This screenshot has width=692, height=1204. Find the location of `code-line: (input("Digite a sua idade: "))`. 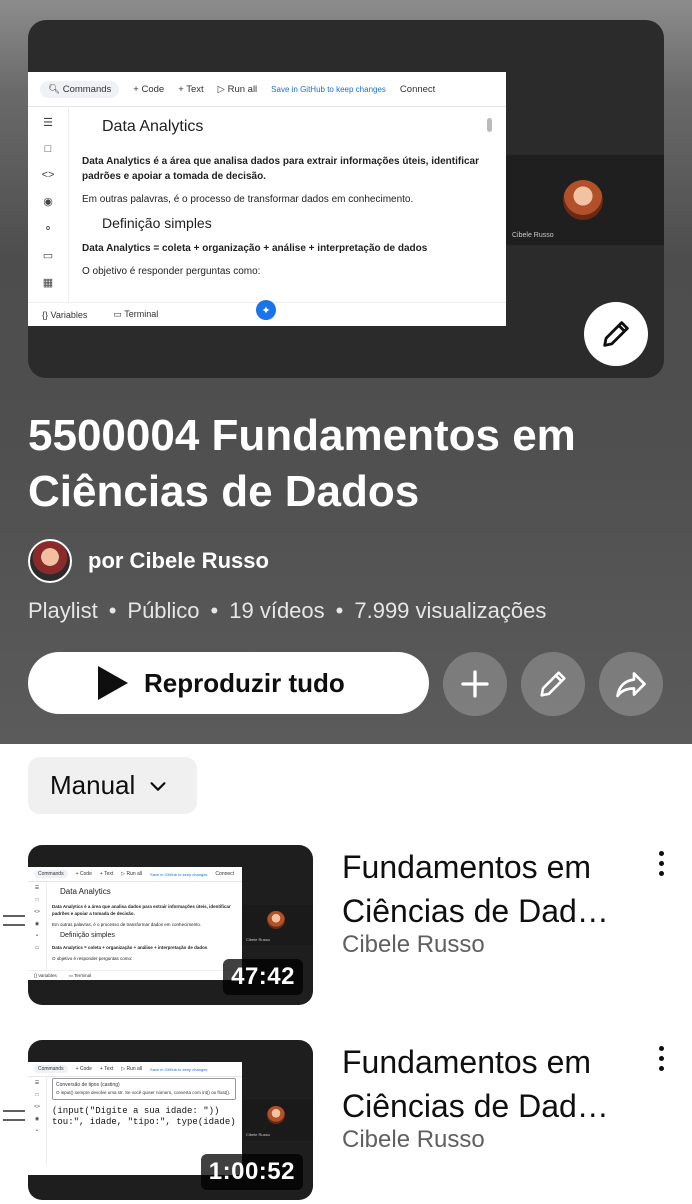

code-line: (input("Digite a sua idade: ")) is located at coordinates (136, 1111).